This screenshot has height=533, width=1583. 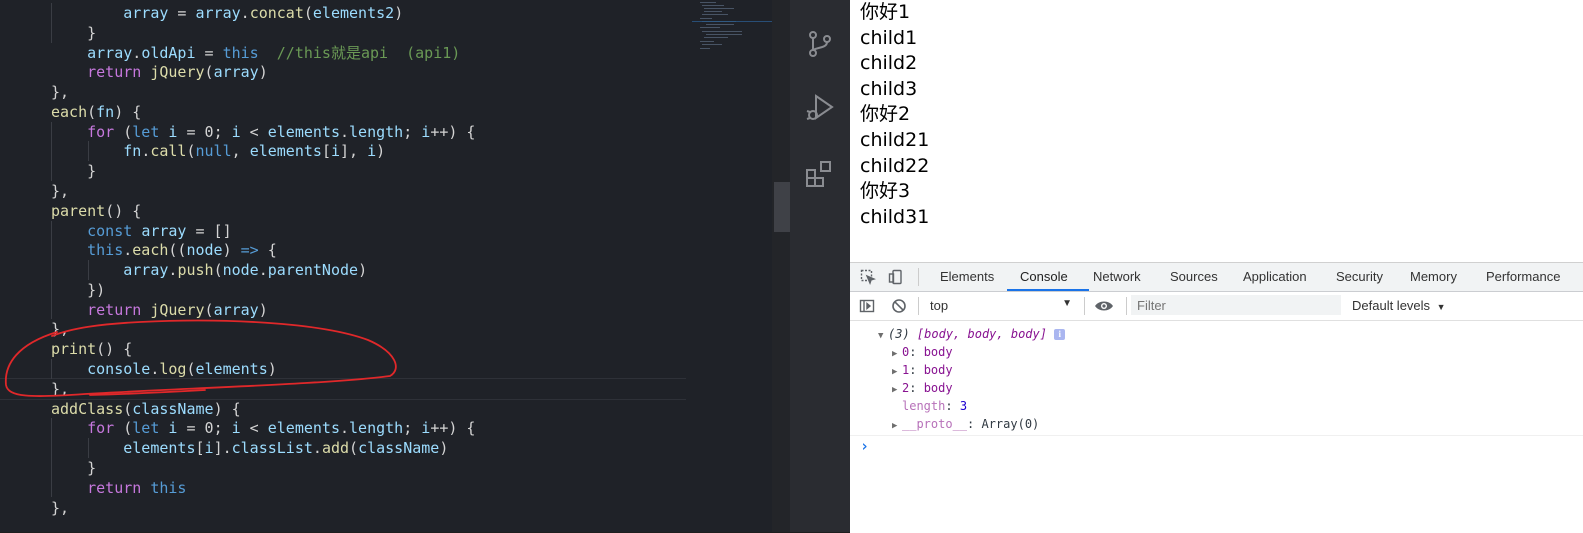 What do you see at coordinates (938, 352) in the screenshot?
I see `item-value: body` at bounding box center [938, 352].